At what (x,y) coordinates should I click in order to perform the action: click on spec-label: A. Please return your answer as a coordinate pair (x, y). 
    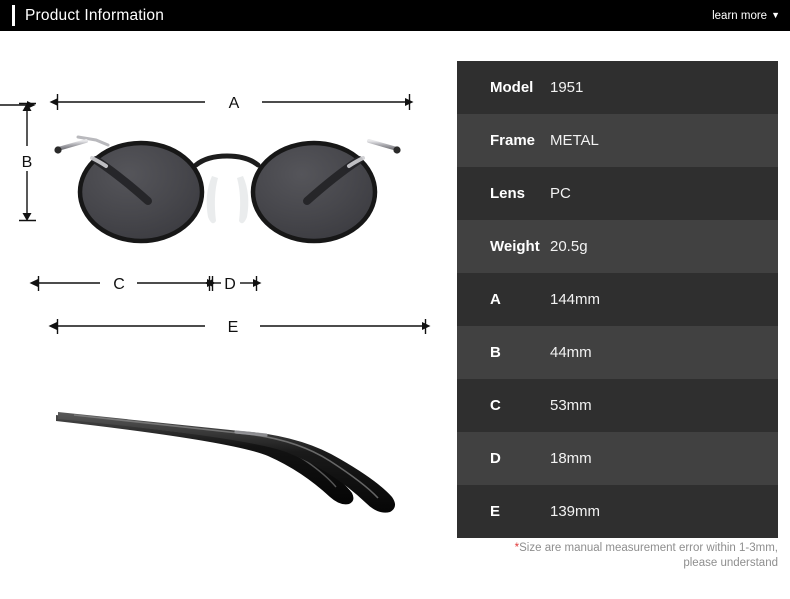
    Looking at the image, I should click on (495, 299).